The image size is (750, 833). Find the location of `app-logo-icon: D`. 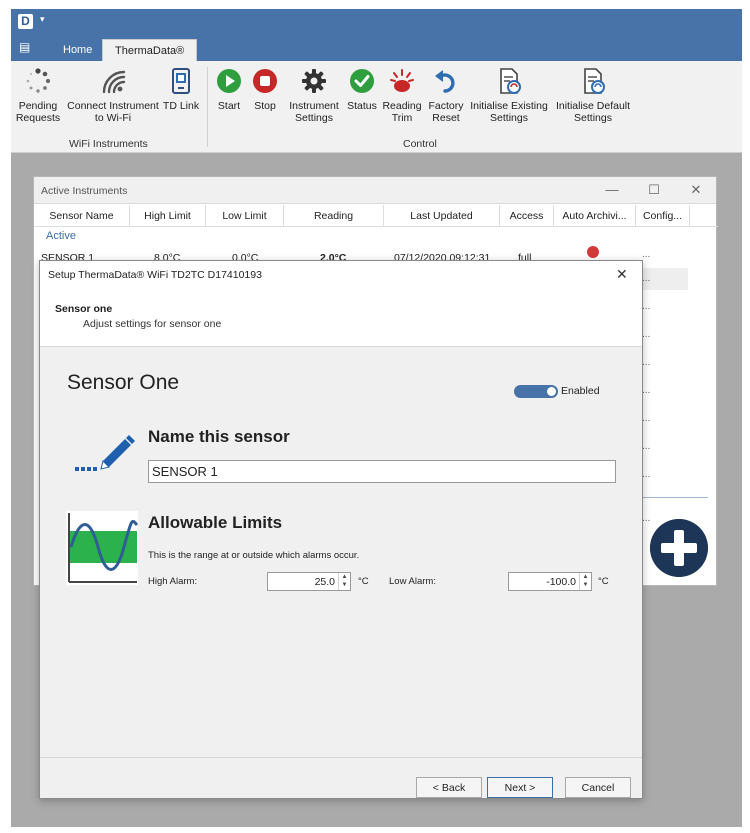

app-logo-icon: D is located at coordinates (25, 21).